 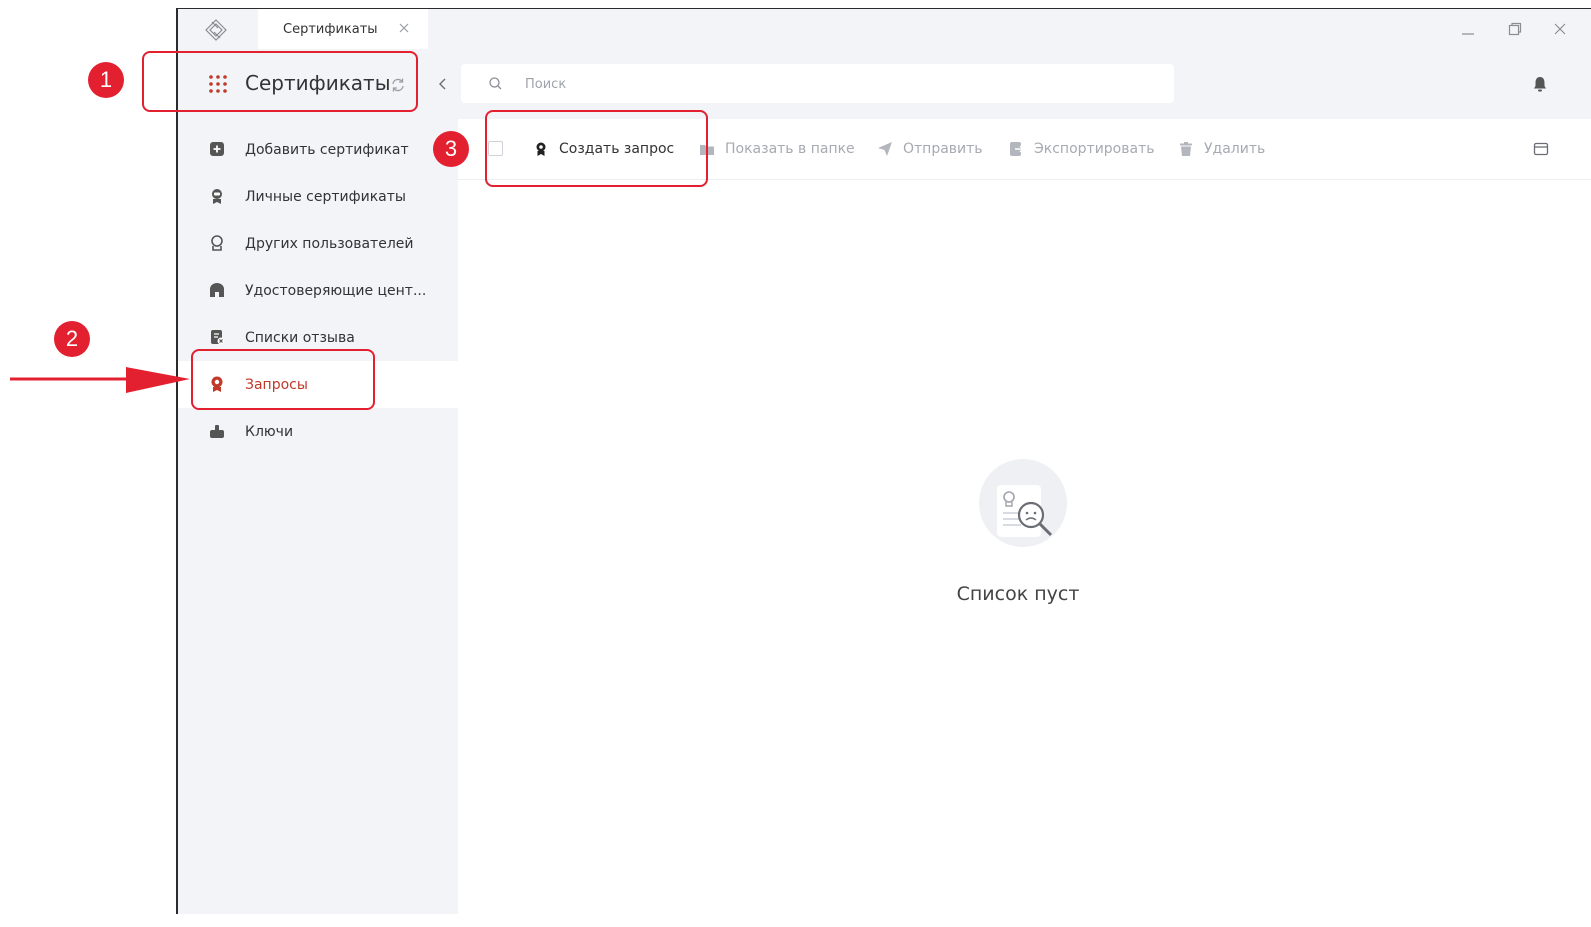 What do you see at coordinates (217, 290) in the screenshot?
I see `building-icon` at bounding box center [217, 290].